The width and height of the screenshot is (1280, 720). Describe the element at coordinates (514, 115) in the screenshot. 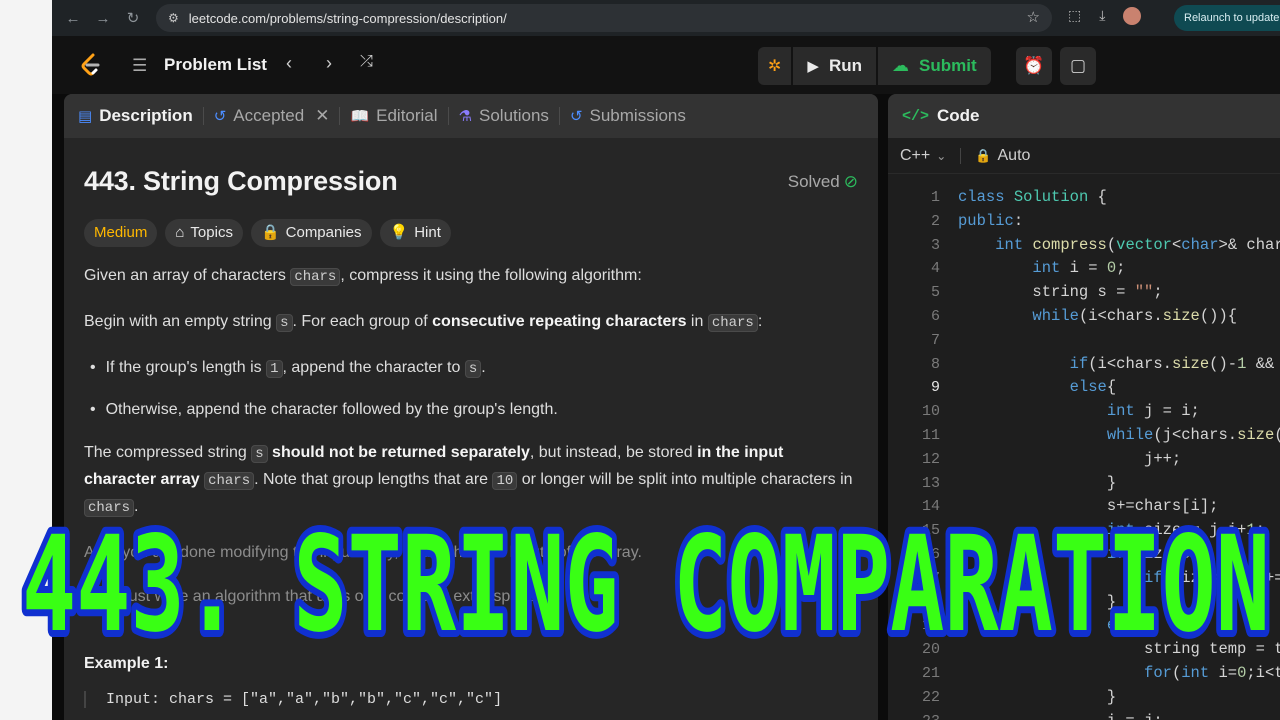

I see `tab-label: Solutions` at that location.